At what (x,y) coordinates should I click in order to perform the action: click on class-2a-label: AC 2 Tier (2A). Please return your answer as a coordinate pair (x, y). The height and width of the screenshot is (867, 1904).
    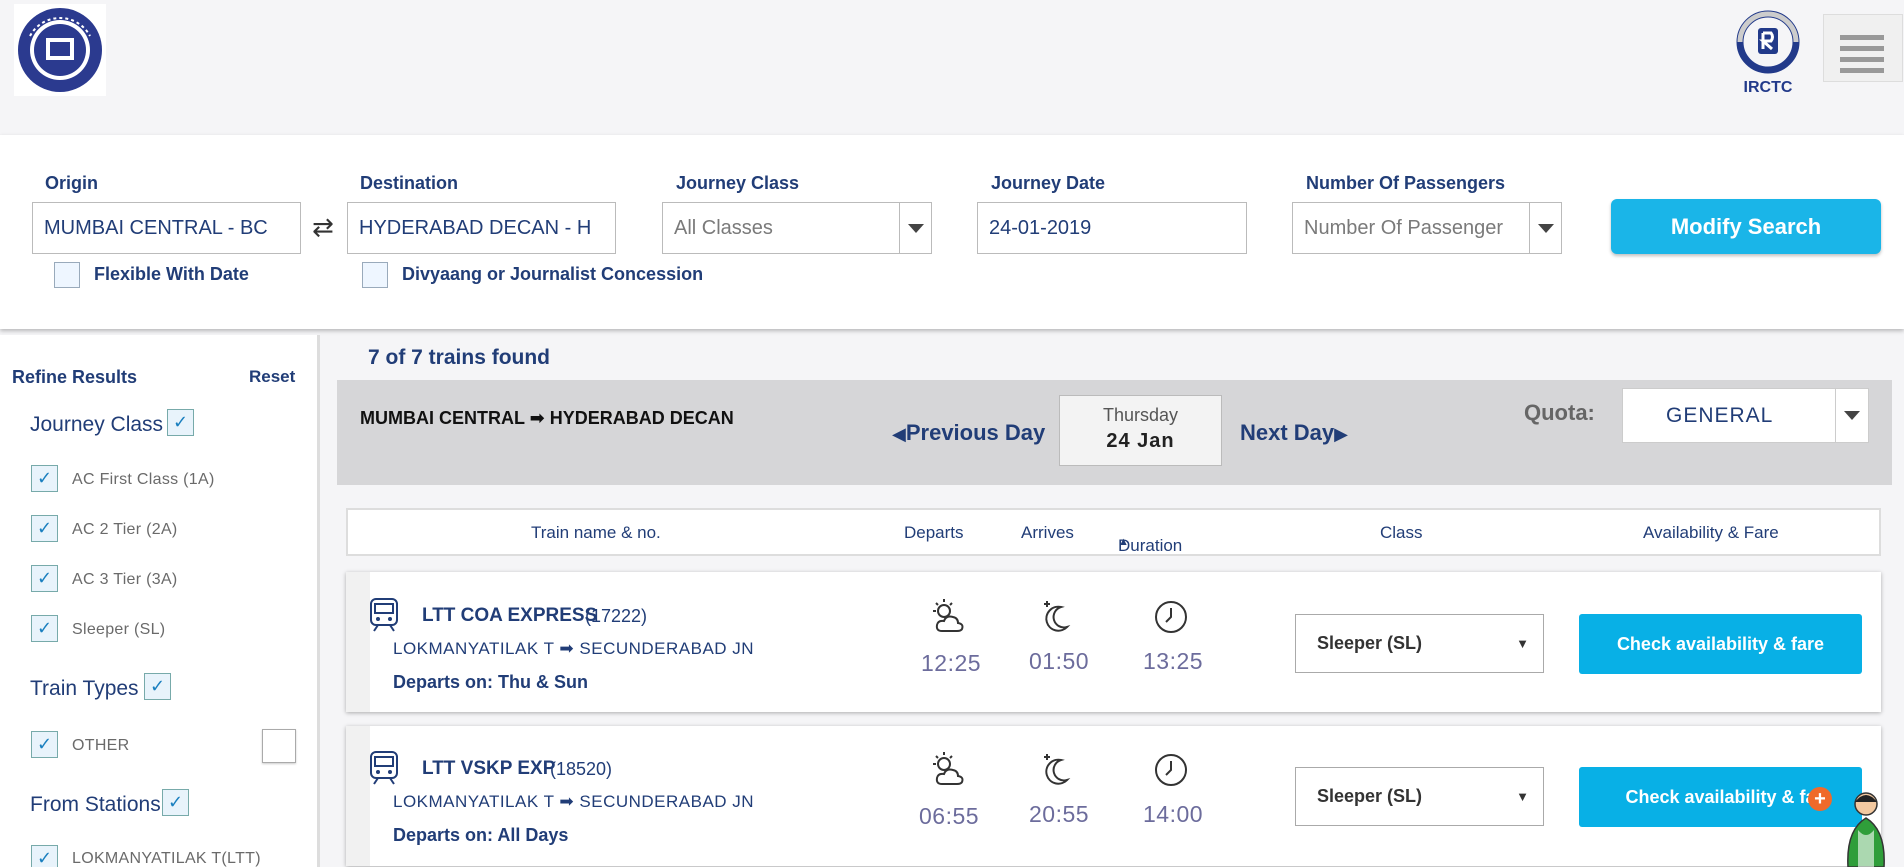
    Looking at the image, I should click on (125, 529).